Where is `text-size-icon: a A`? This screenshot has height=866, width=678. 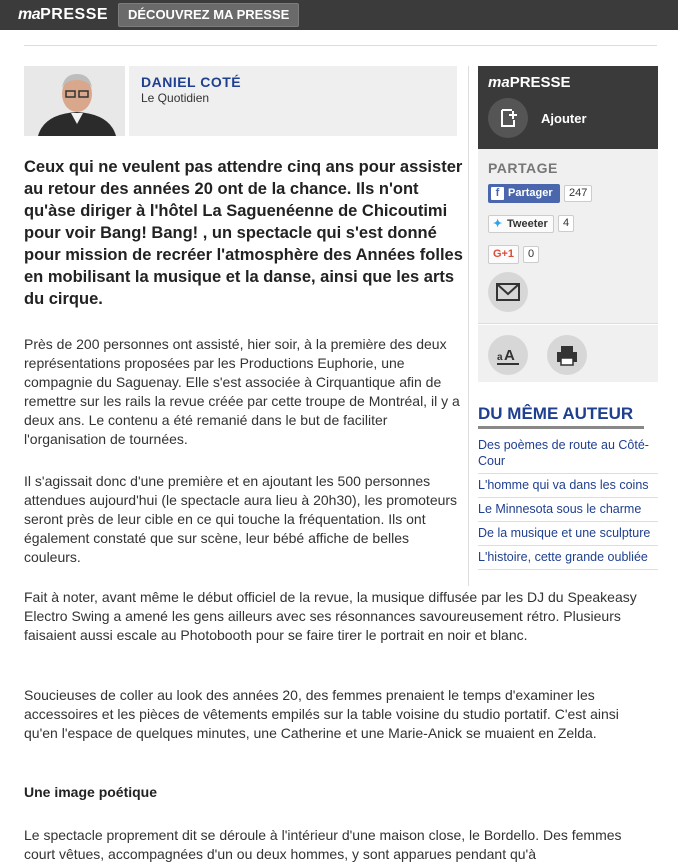
text-size-icon: a A is located at coordinates (508, 355).